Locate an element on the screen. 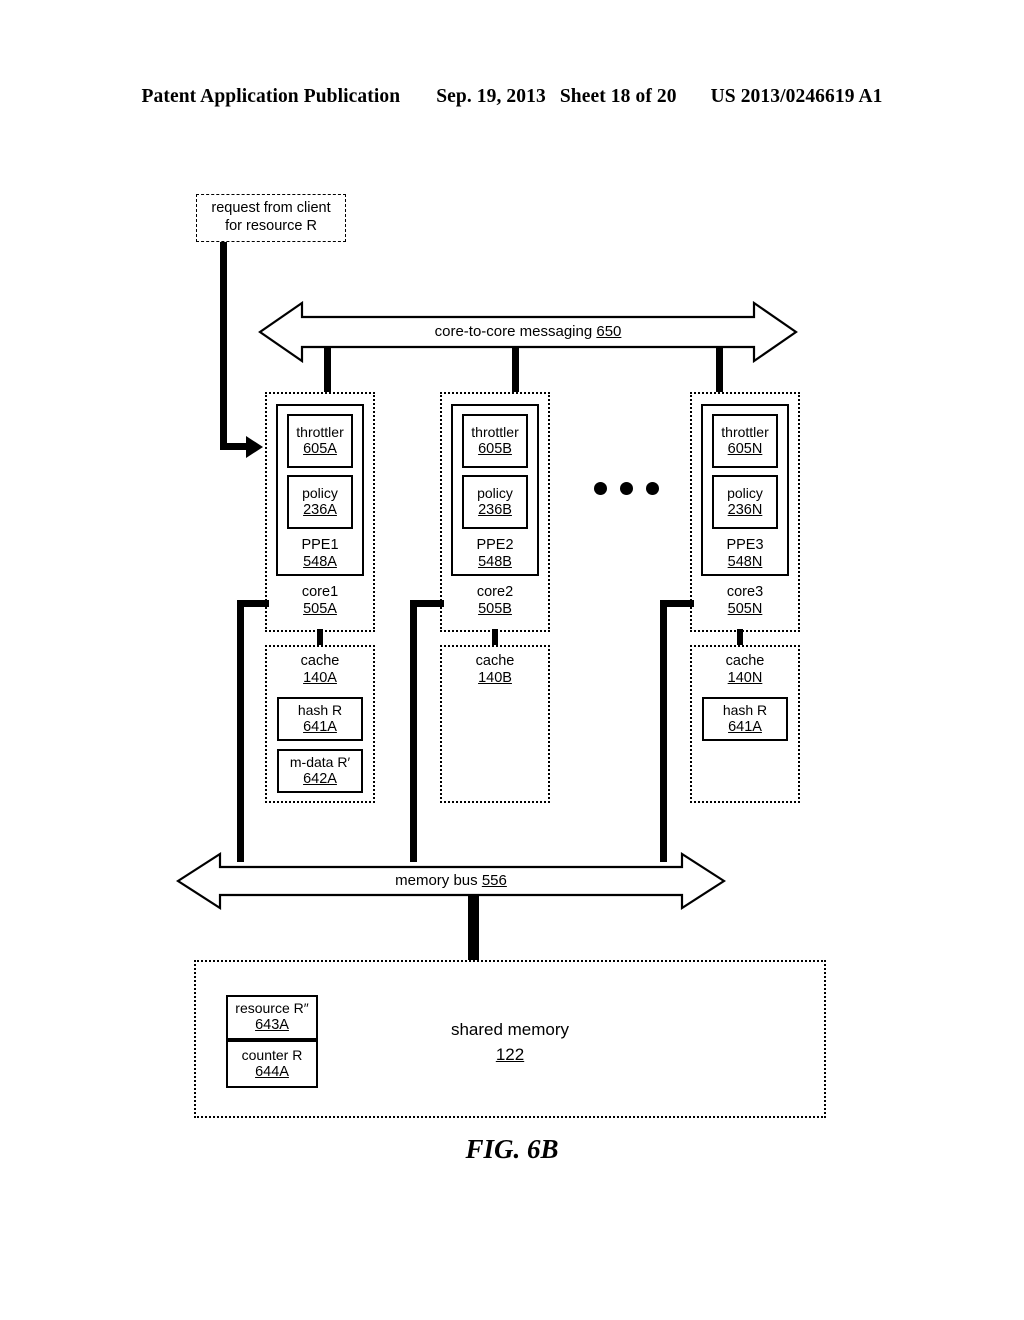 The width and height of the screenshot is (1024, 1320). throttler-label-1: throttler is located at coordinates (320, 431).